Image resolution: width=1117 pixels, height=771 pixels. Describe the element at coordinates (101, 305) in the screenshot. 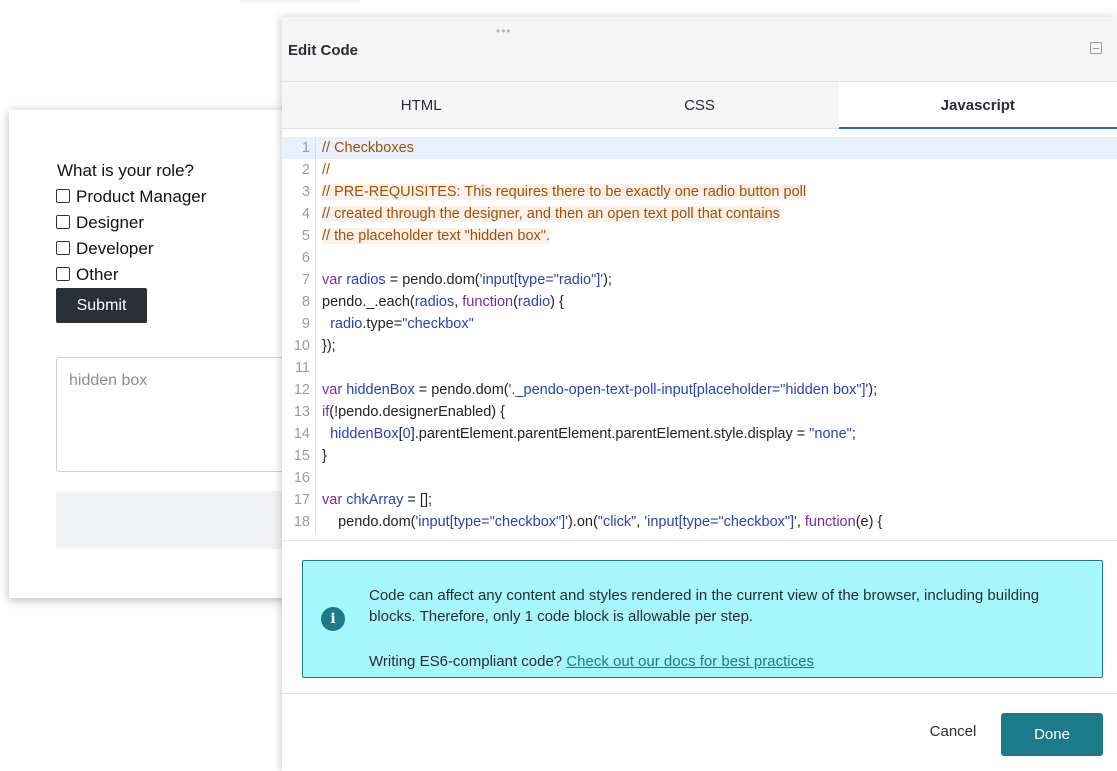

I see `submit-button: Submit` at that location.